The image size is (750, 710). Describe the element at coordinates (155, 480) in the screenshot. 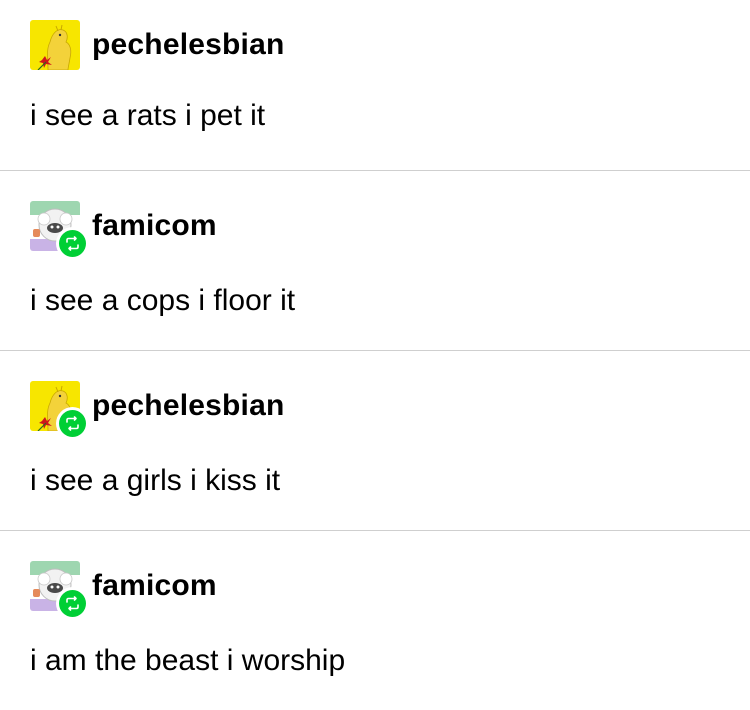

I see `post-text: i see a girls i kiss it` at that location.